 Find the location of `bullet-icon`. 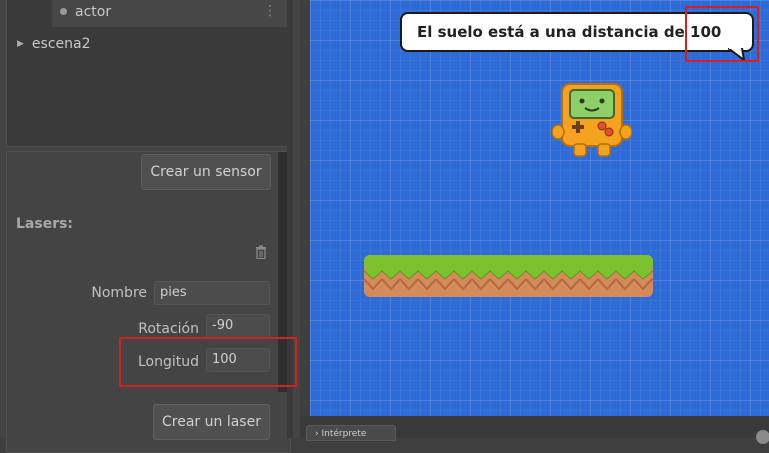

bullet-icon is located at coordinates (63, 11).